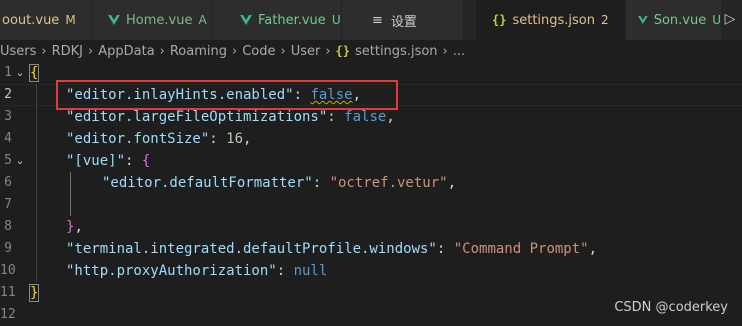 This screenshot has width=742, height=326. I want to click on tab-settings: ≡ 设置, so click(403, 20).